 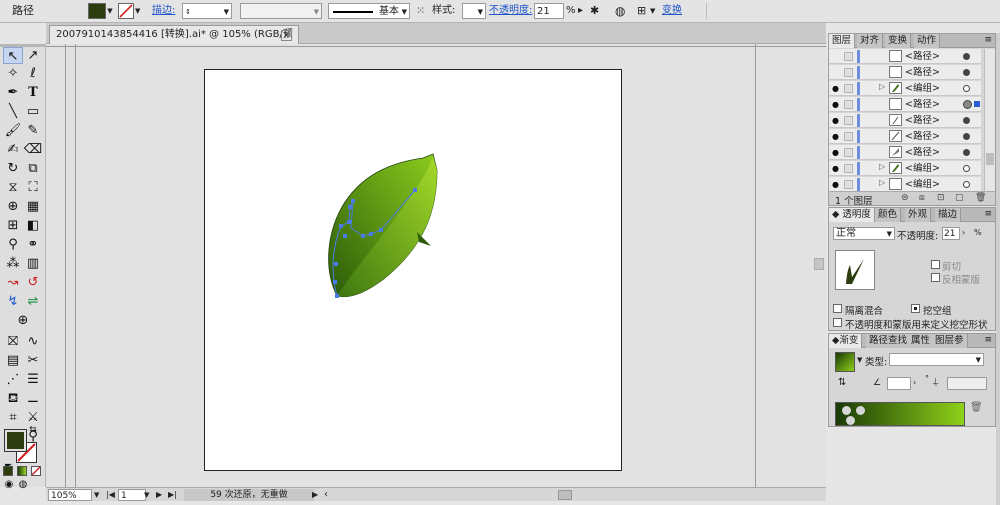 I want to click on tab-actions: 动作, so click(x=927, y=41).